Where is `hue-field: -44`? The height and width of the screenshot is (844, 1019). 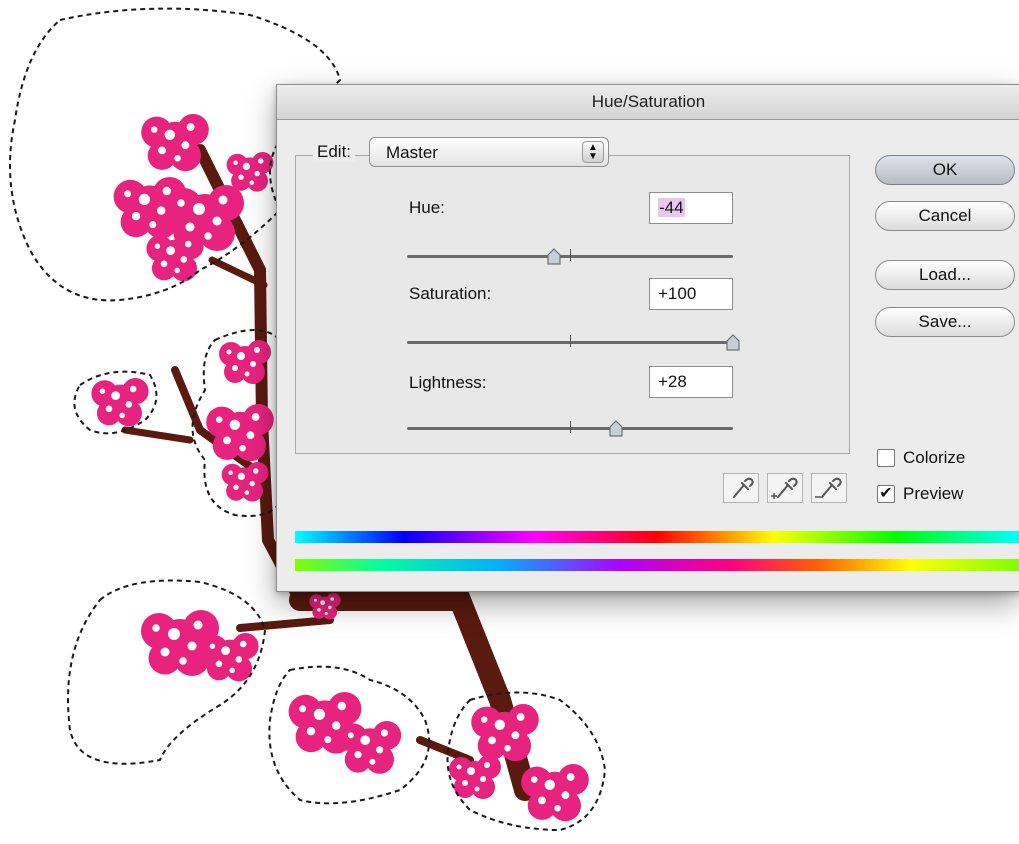 hue-field: -44 is located at coordinates (691, 208).